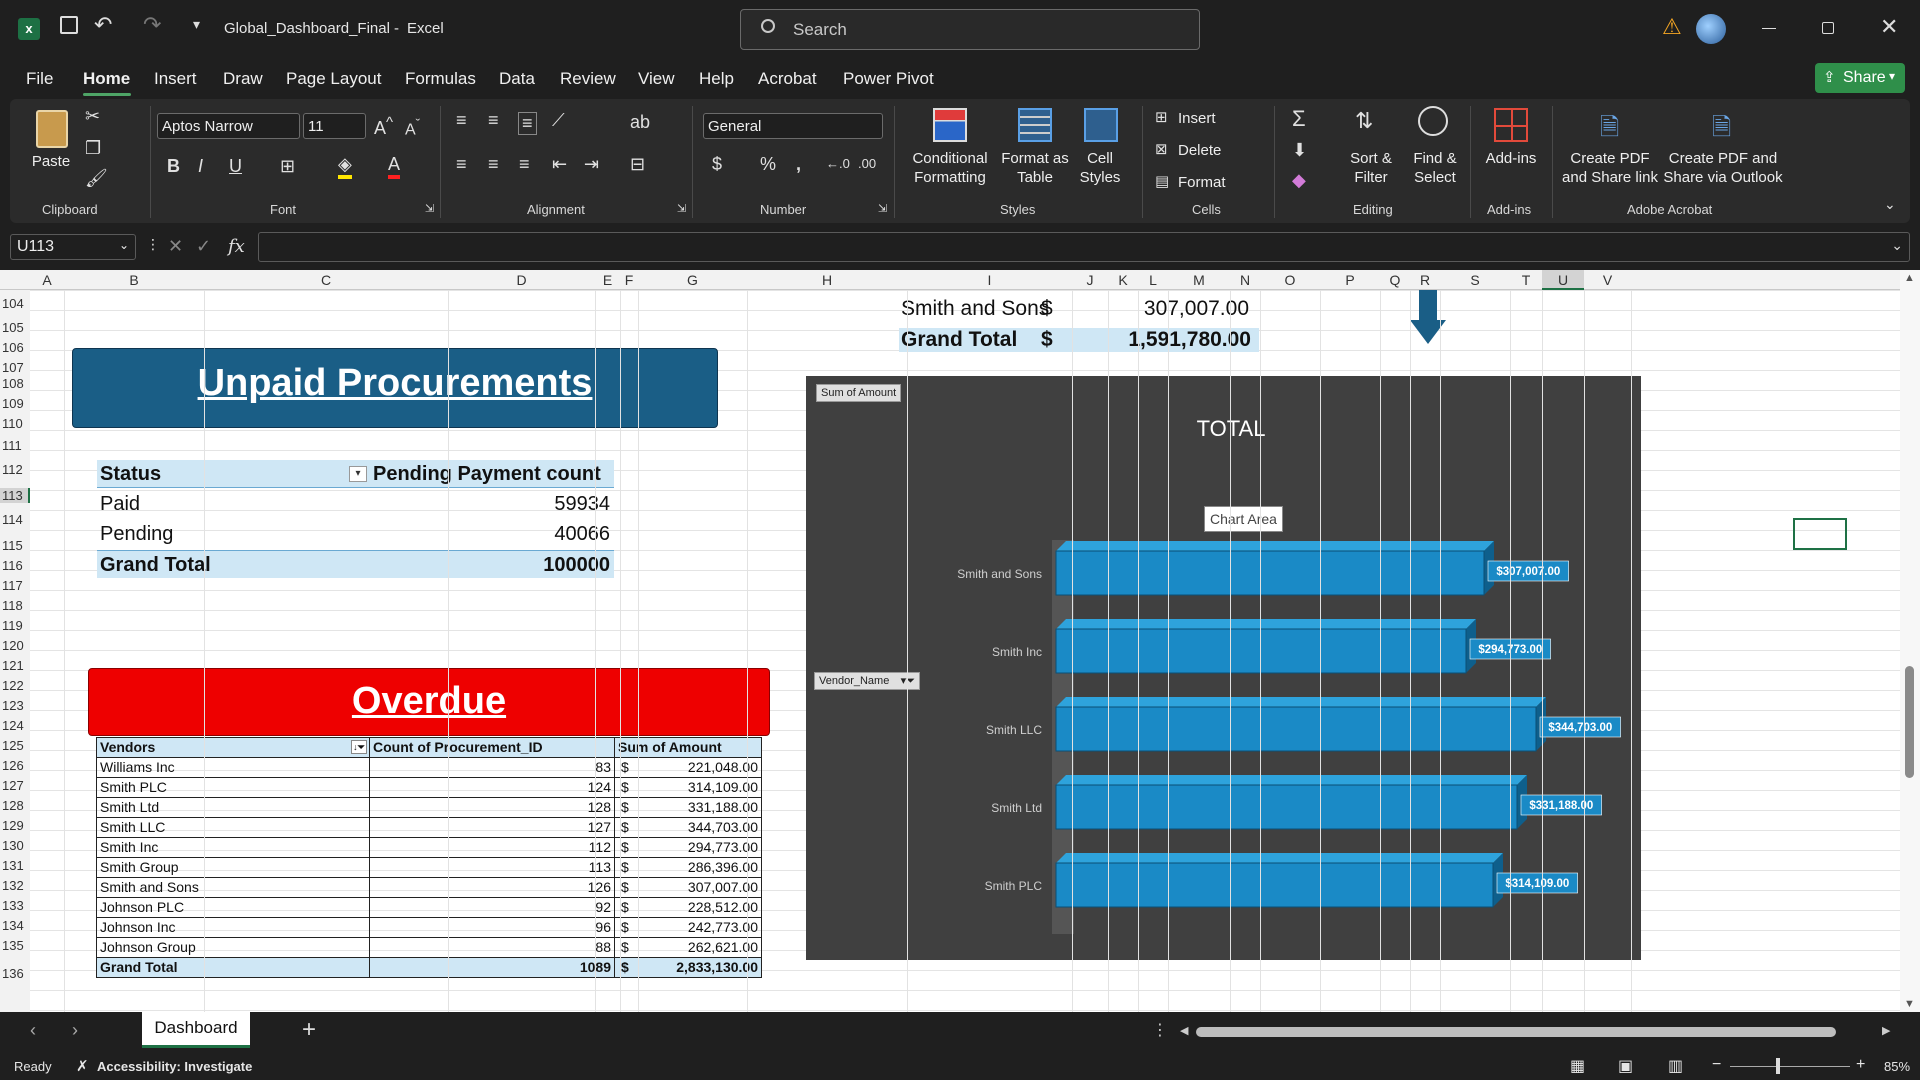  Describe the element at coordinates (196, 24) in the screenshot. I see `customize-qat-icon: ▾` at that location.